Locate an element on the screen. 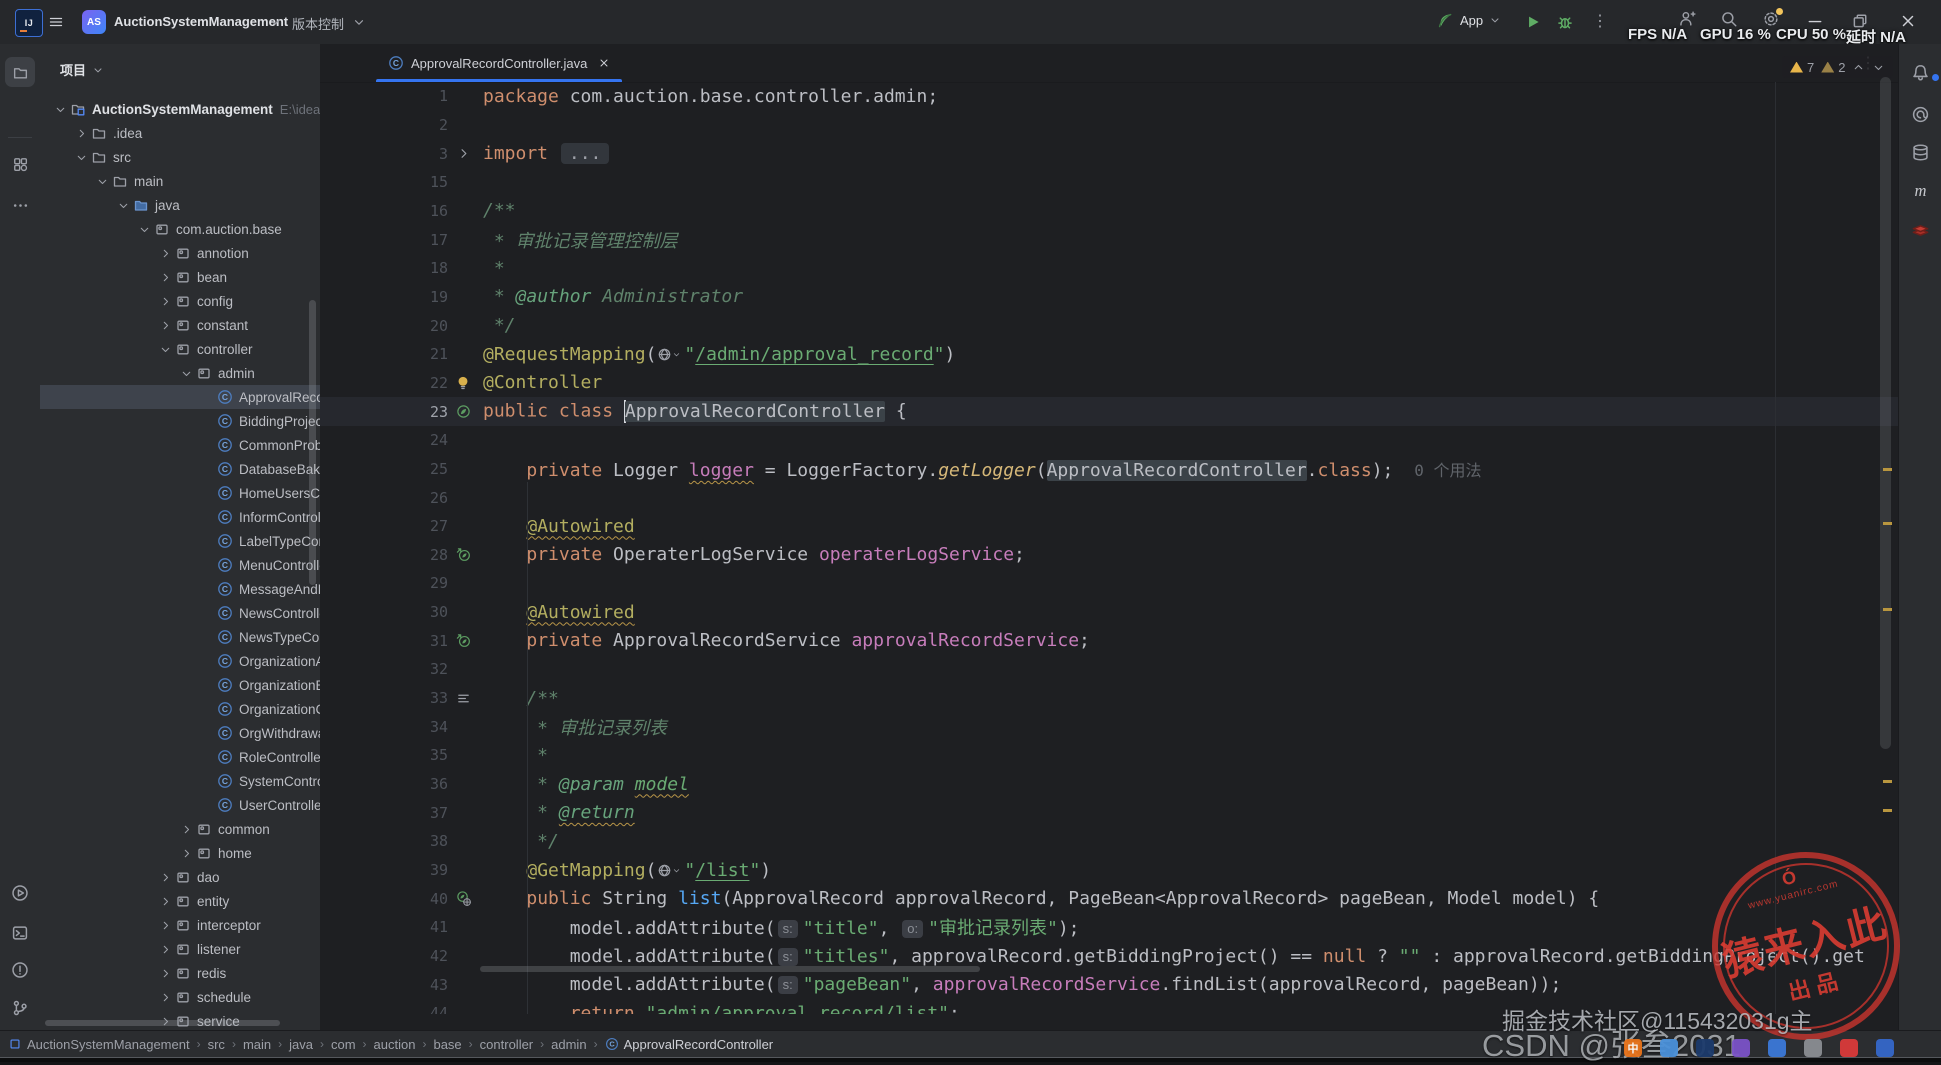  tree-item-listener: listener is located at coordinates (180, 949).